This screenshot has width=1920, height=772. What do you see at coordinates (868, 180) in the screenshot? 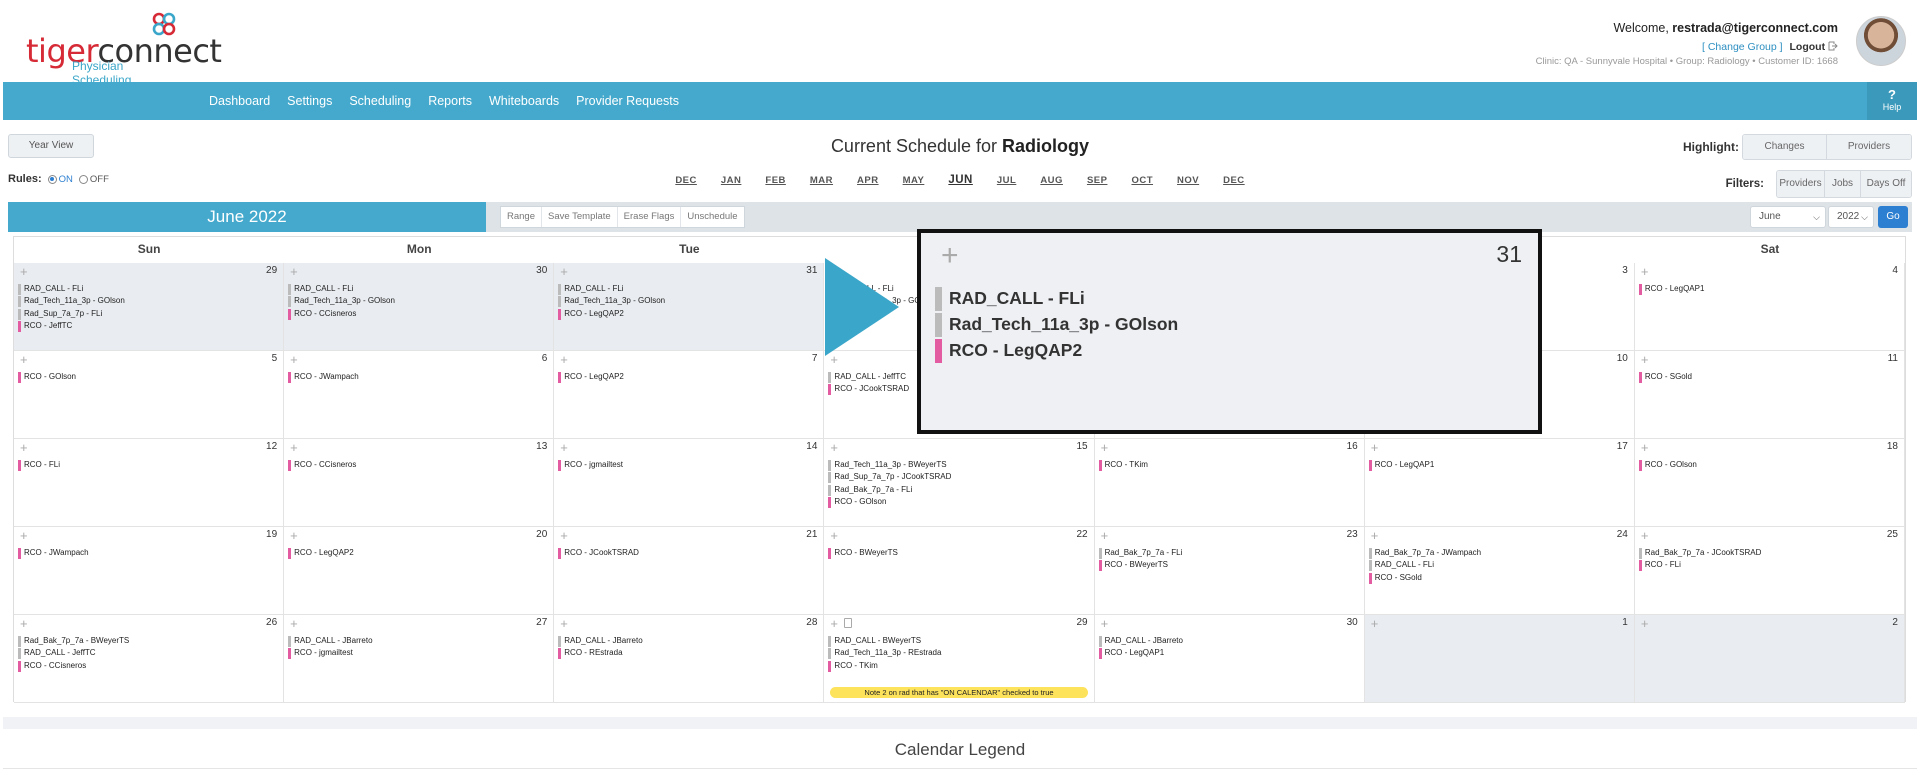
I see `month-link: APR` at bounding box center [868, 180].